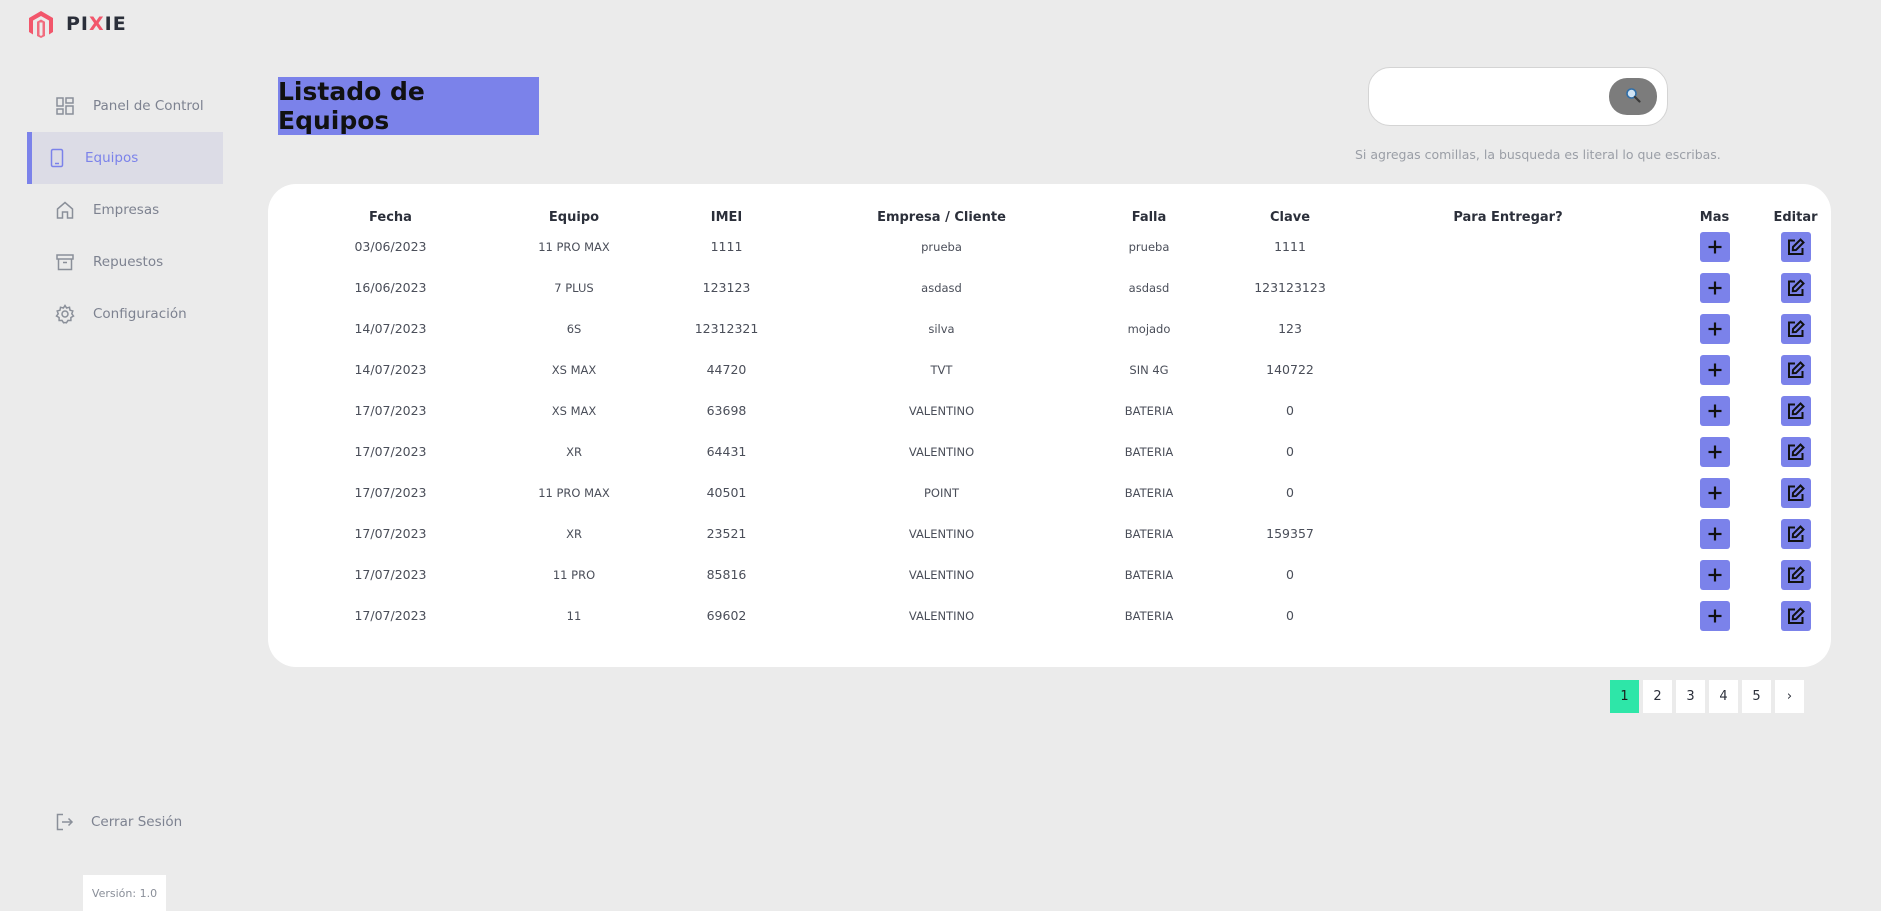 Image resolution: width=1881 pixels, height=911 pixels. Describe the element at coordinates (125, 158) in the screenshot. I see `sidebar-item-equipos: Equipos` at that location.